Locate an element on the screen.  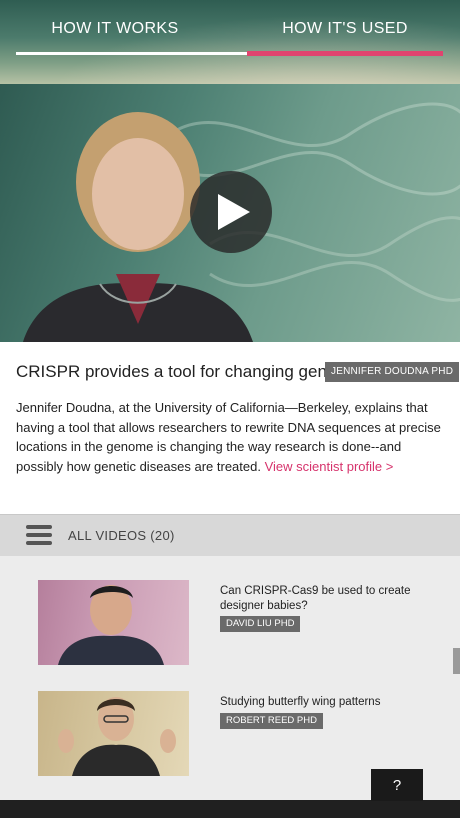
tab-how-its-used: HOW IT'S USED is located at coordinates (345, 29).